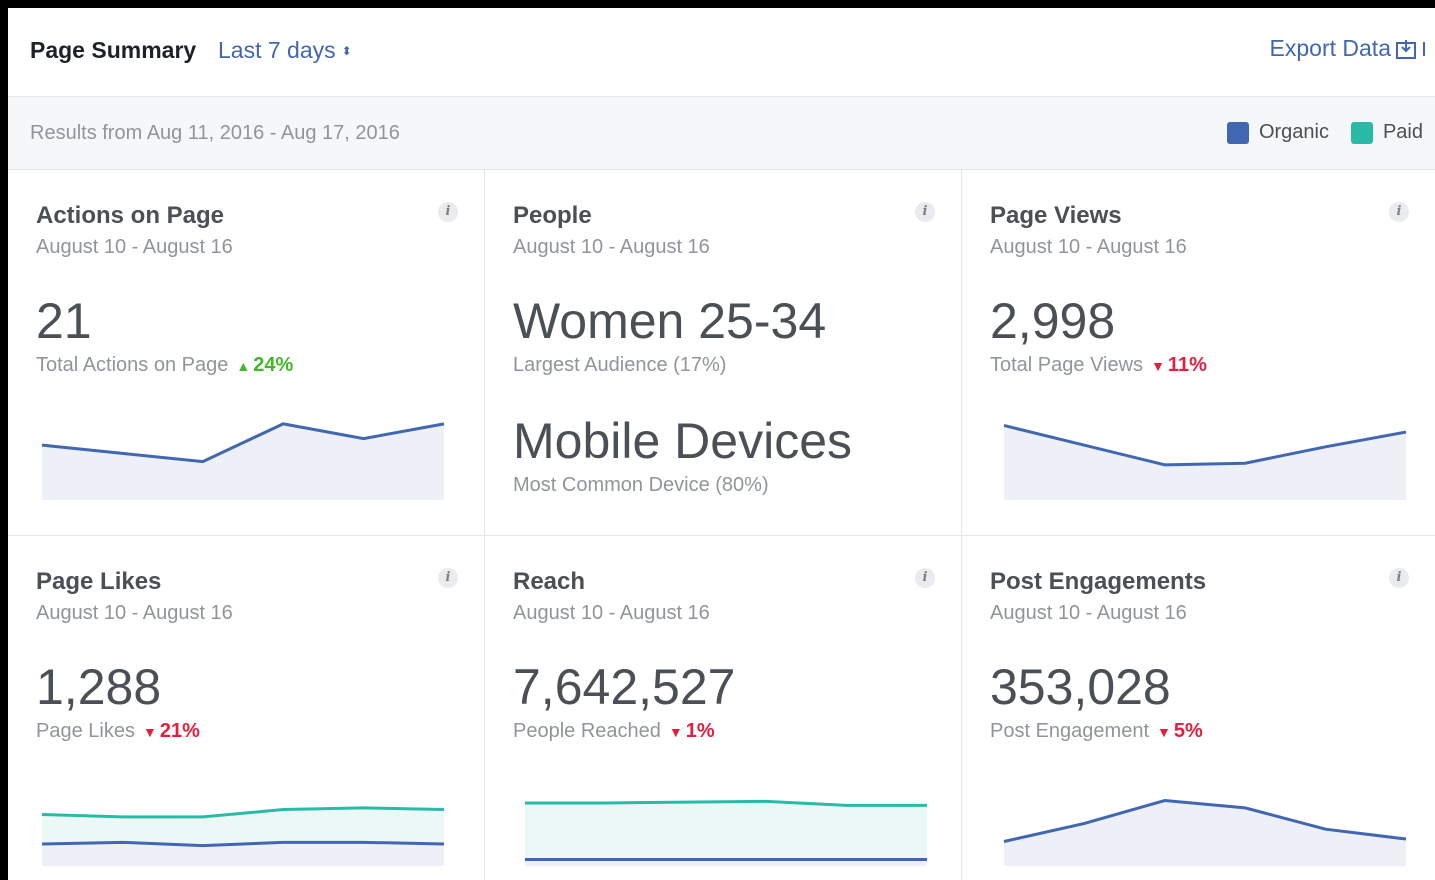 The width and height of the screenshot is (1435, 880). I want to click on card-value: Women 25-34, so click(670, 321).